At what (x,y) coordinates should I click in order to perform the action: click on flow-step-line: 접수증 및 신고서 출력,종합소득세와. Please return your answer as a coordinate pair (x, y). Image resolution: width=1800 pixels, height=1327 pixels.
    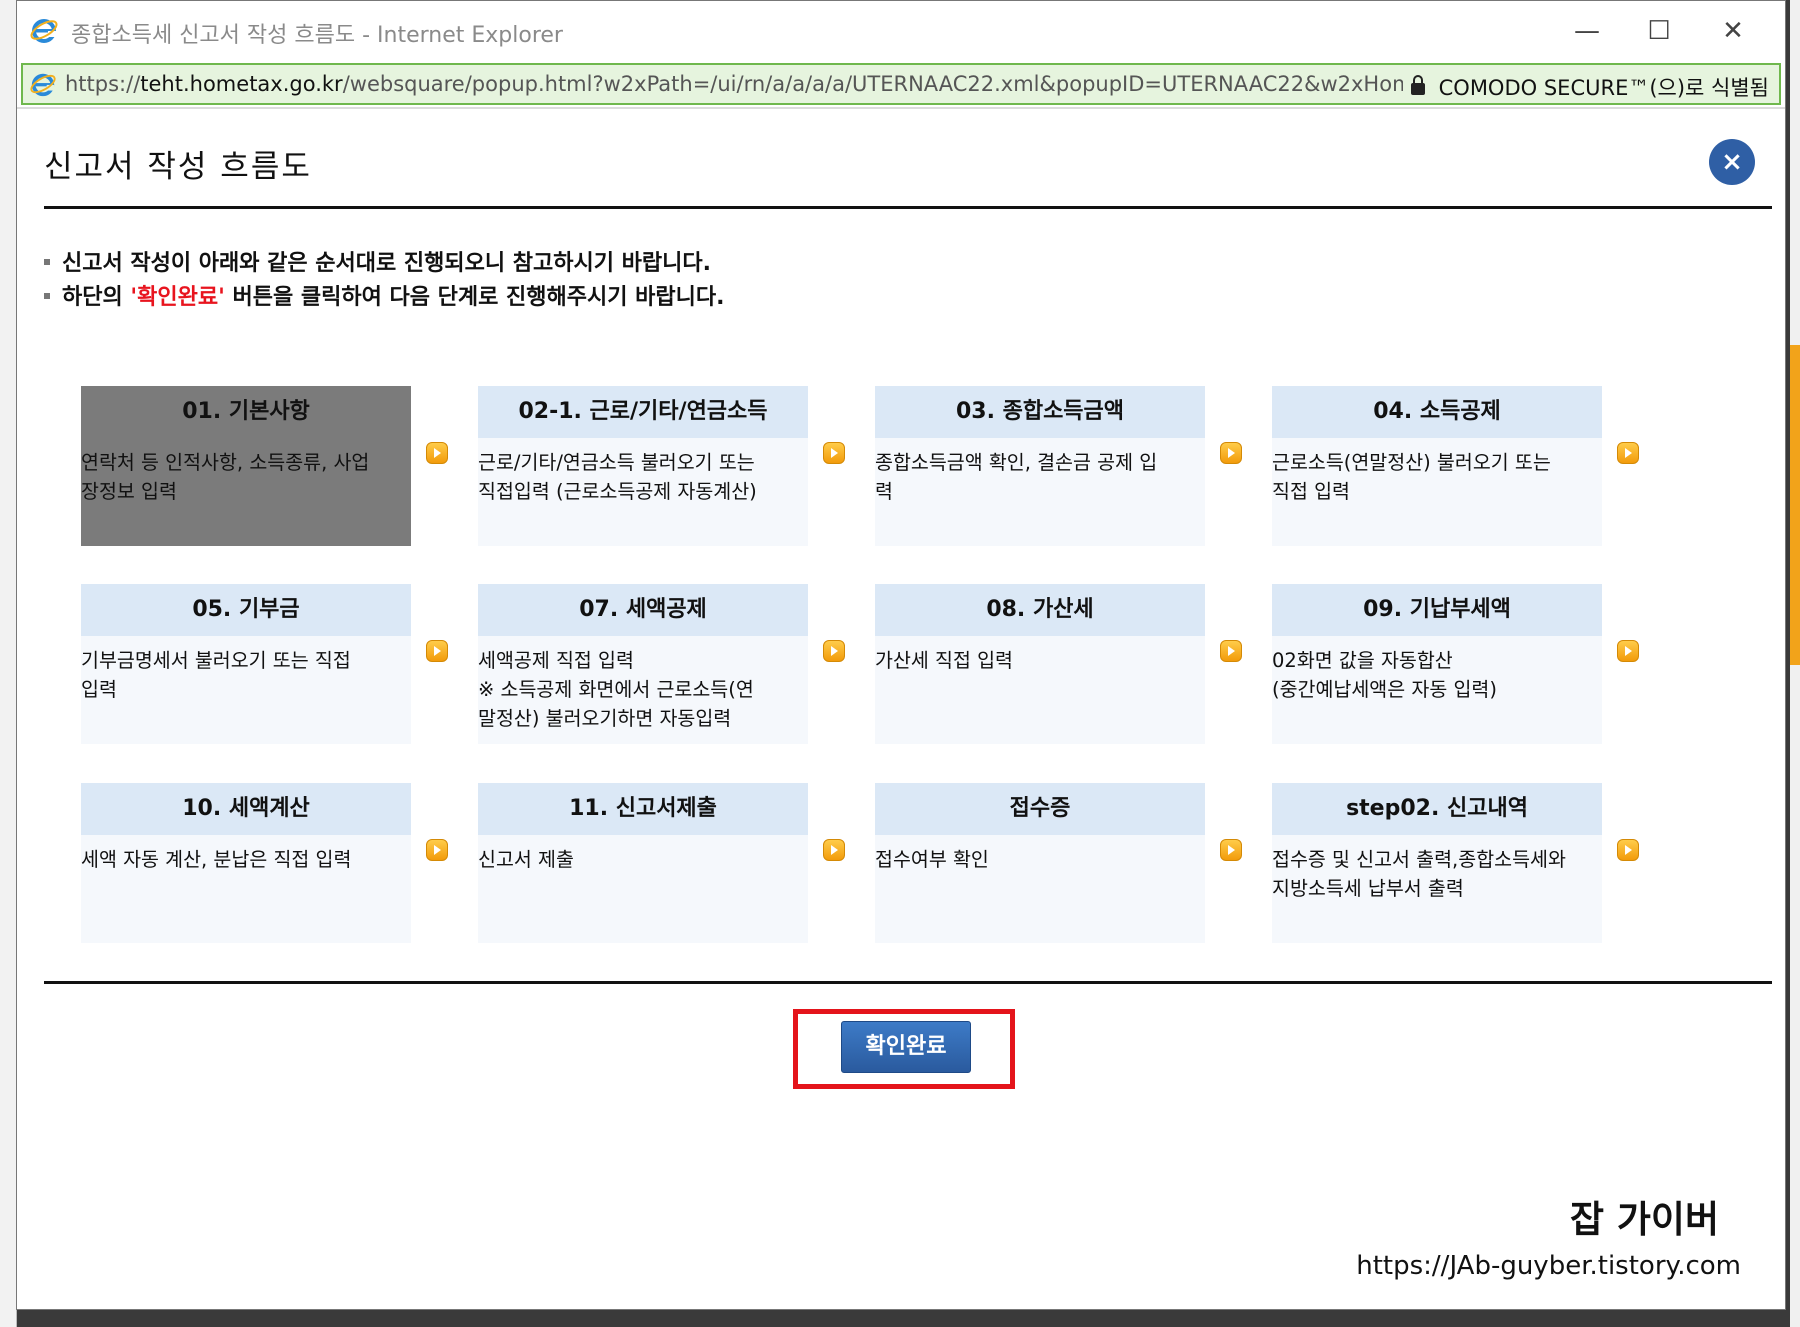
    Looking at the image, I should click on (1419, 859).